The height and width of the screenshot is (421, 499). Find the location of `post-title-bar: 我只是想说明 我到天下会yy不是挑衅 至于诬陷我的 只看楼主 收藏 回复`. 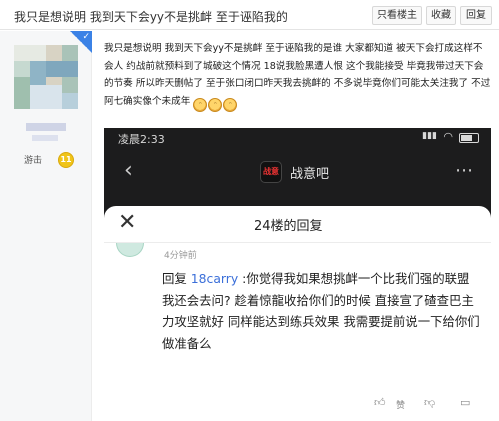

post-title-bar: 我只是想说明 我到天下会yy不是挑衅 至于诬陷我的 只看楼主 收藏 回复 is located at coordinates (249, 15).